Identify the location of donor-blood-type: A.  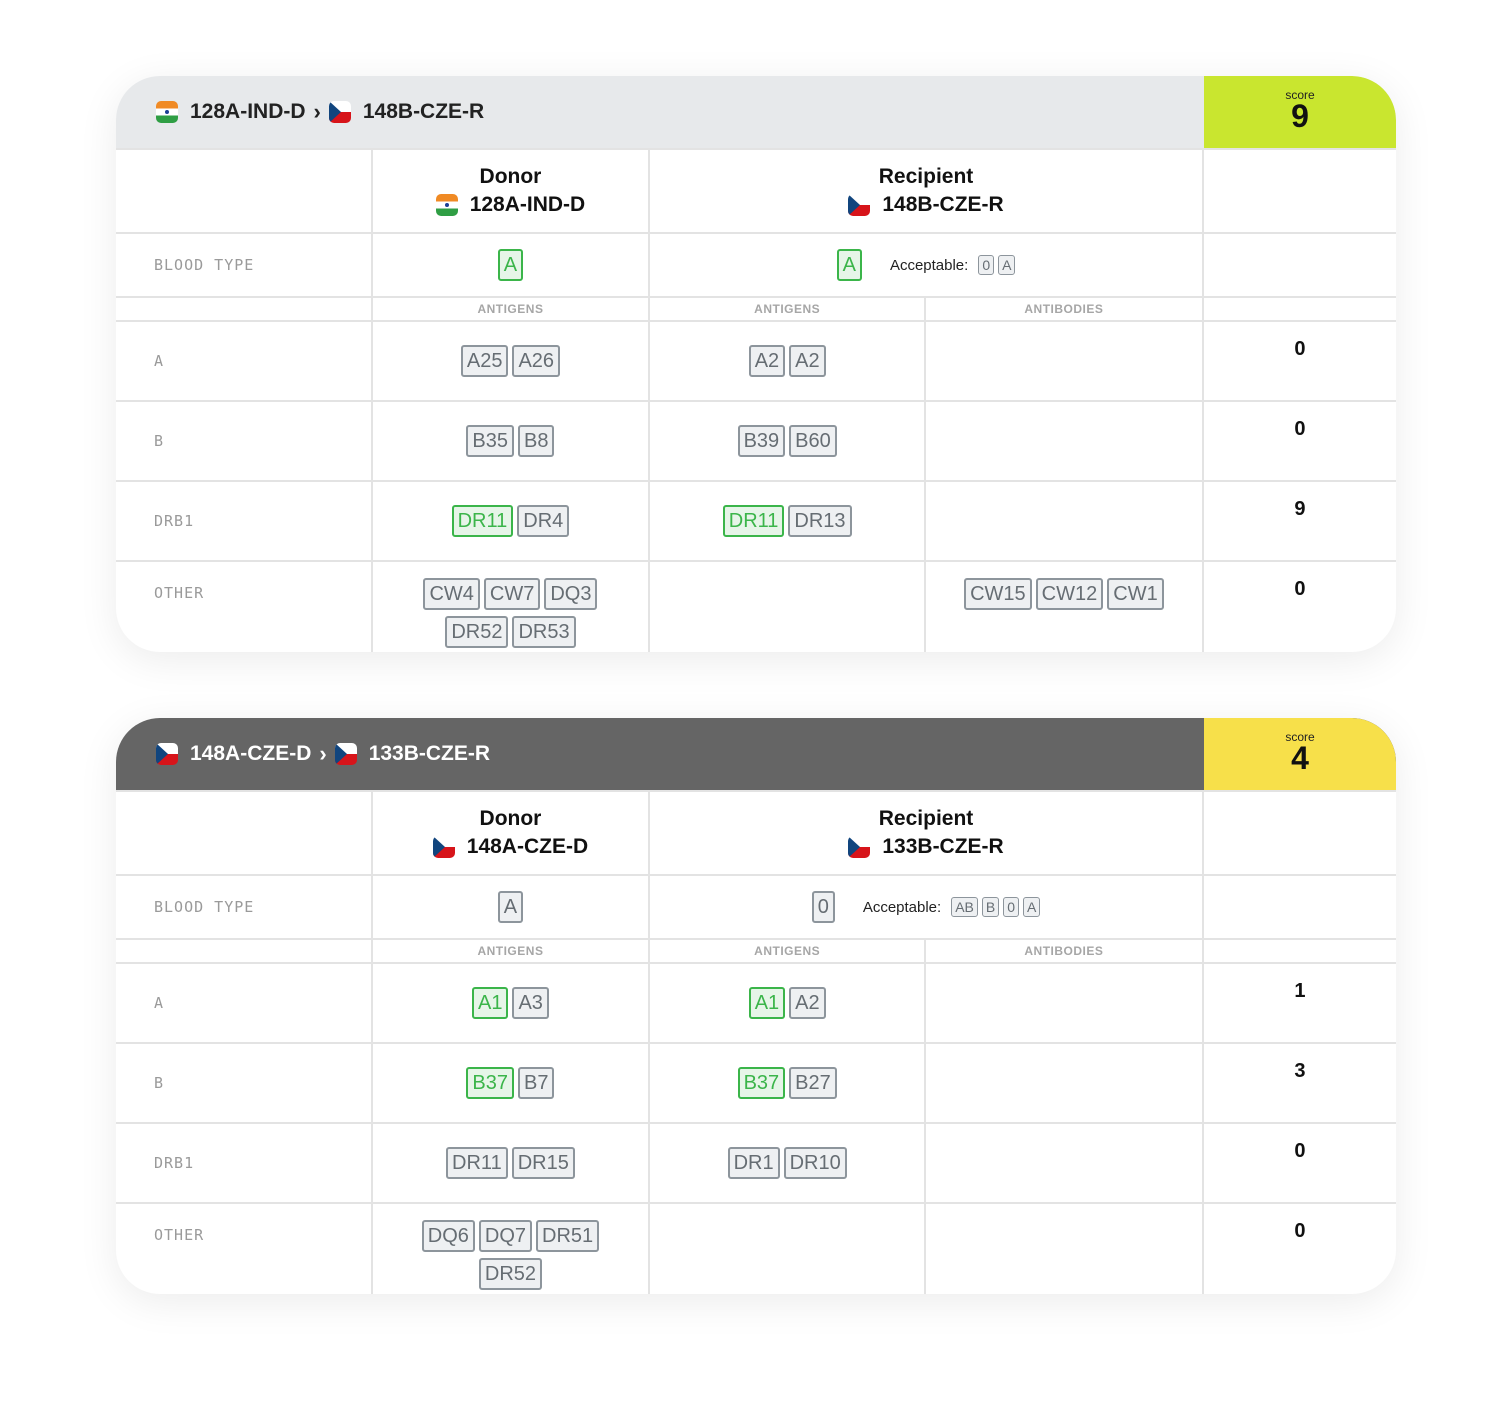
(510, 907).